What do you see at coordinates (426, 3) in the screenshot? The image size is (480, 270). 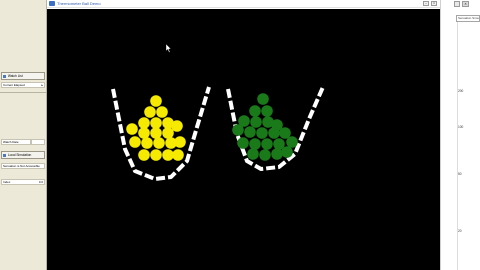 I see `minimize-button: –` at bounding box center [426, 3].